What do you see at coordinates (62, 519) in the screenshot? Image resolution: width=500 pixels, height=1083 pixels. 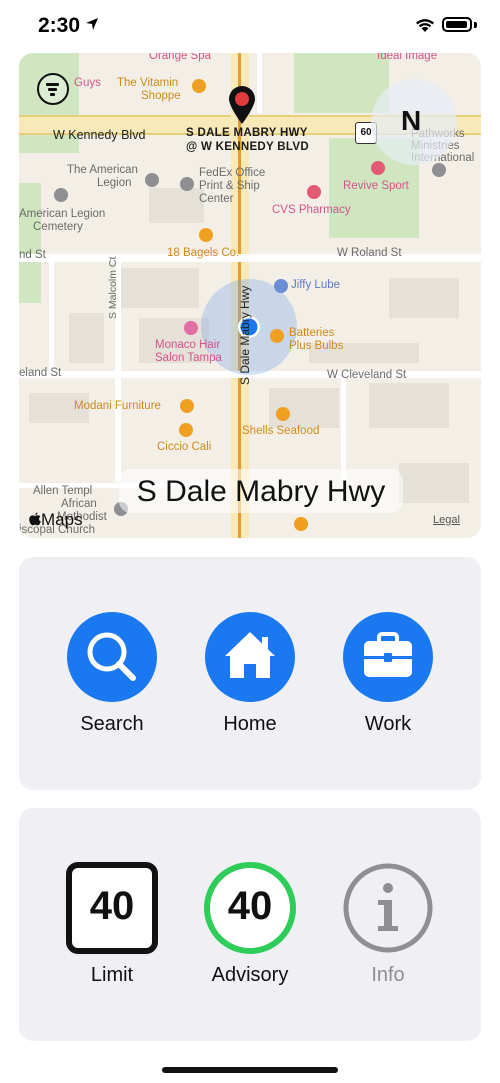 I see `maps-brand-text: Maps` at bounding box center [62, 519].